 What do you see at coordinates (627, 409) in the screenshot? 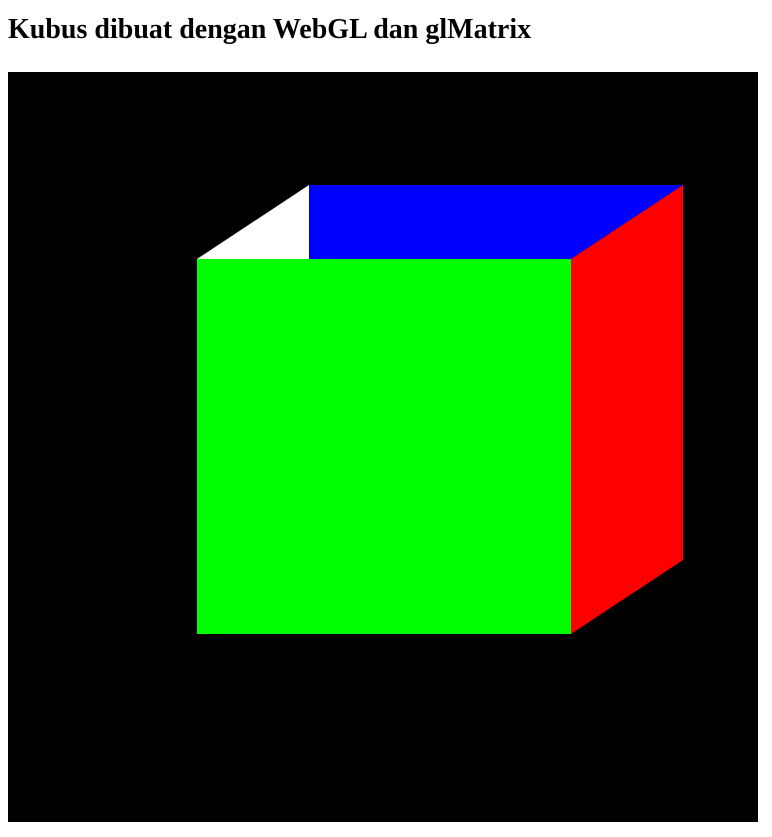
I see `cube-right-face` at bounding box center [627, 409].